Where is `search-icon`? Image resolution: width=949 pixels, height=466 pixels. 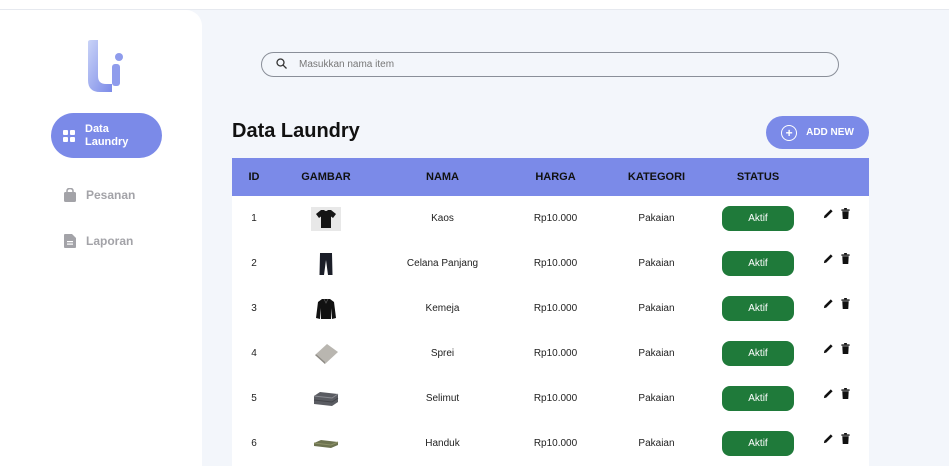 search-icon is located at coordinates (281, 65).